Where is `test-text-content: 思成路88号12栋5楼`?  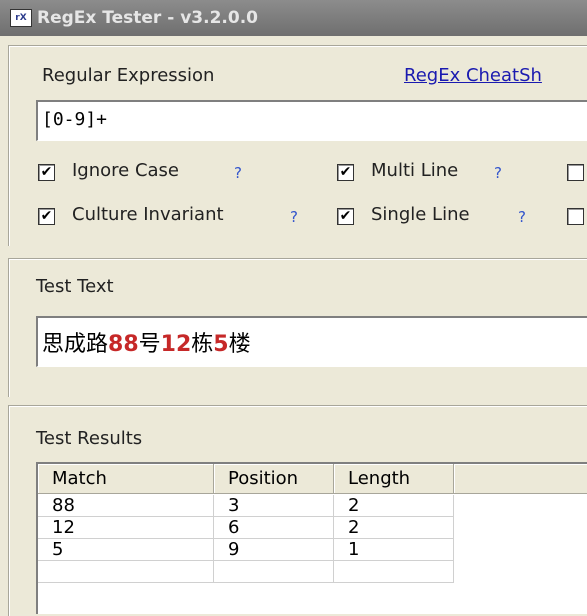
test-text-content: 思成路88号12栋5楼 is located at coordinates (146, 342).